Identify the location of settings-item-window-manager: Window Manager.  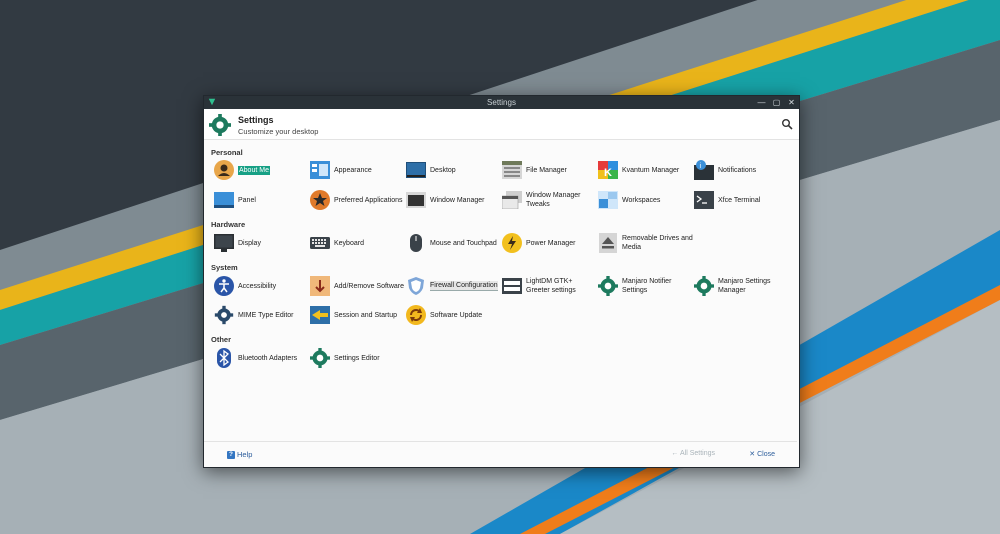
(453, 200).